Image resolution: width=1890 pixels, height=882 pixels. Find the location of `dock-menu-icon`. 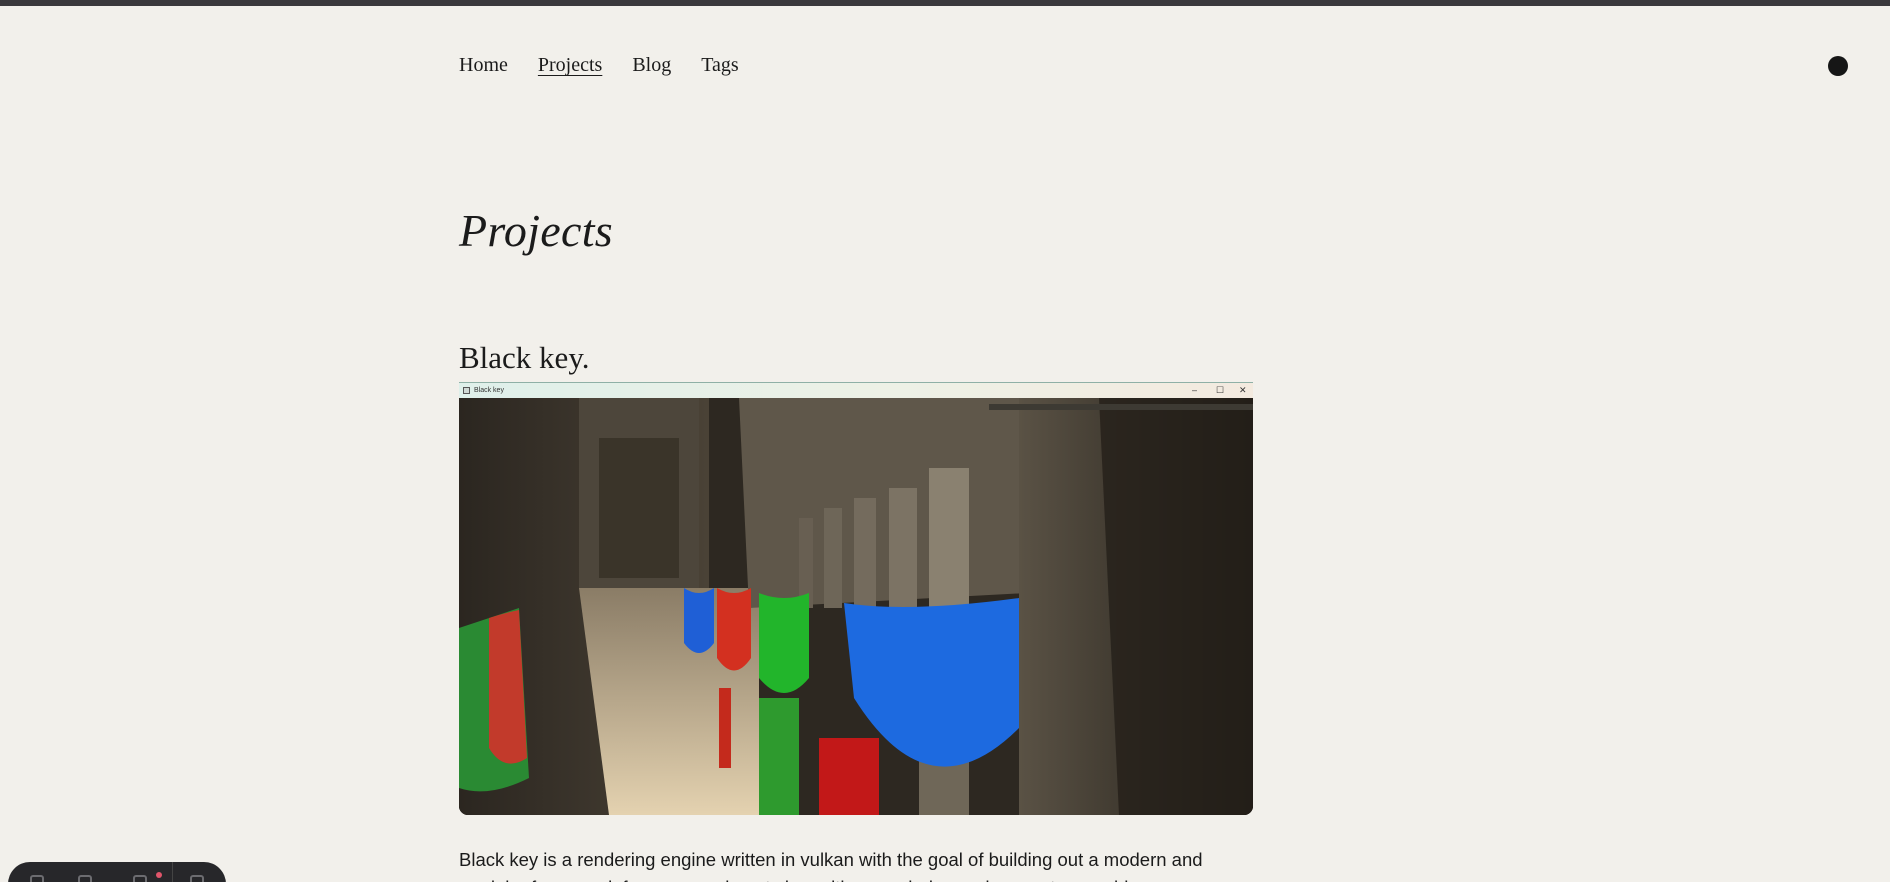

dock-menu-icon is located at coordinates (140, 878).